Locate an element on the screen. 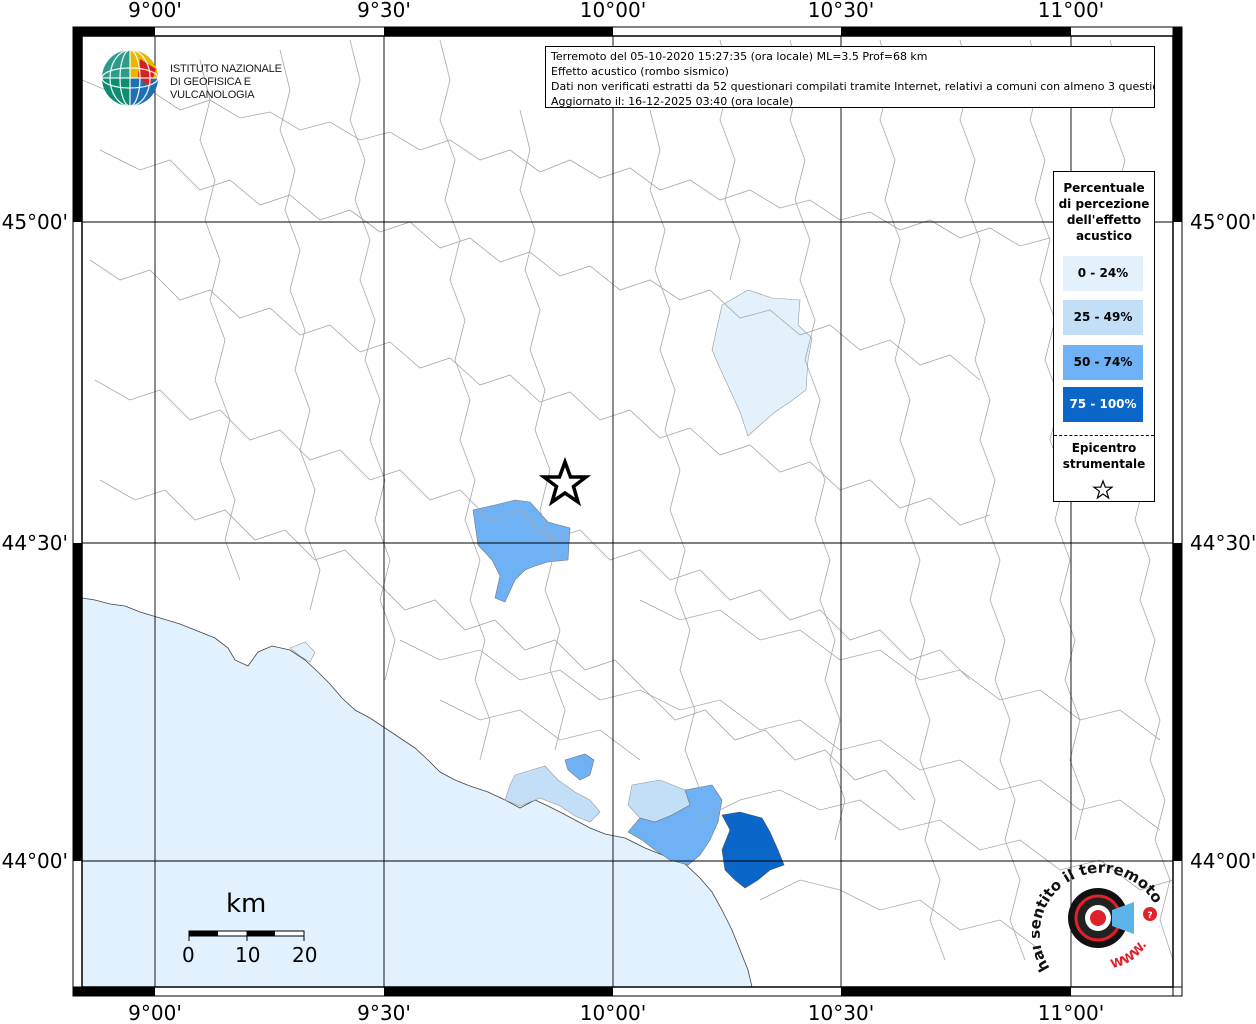 The height and width of the screenshot is (1024, 1256). ingv-name-line1: ISTITUTO NAZIONALE is located at coordinates (226, 69).